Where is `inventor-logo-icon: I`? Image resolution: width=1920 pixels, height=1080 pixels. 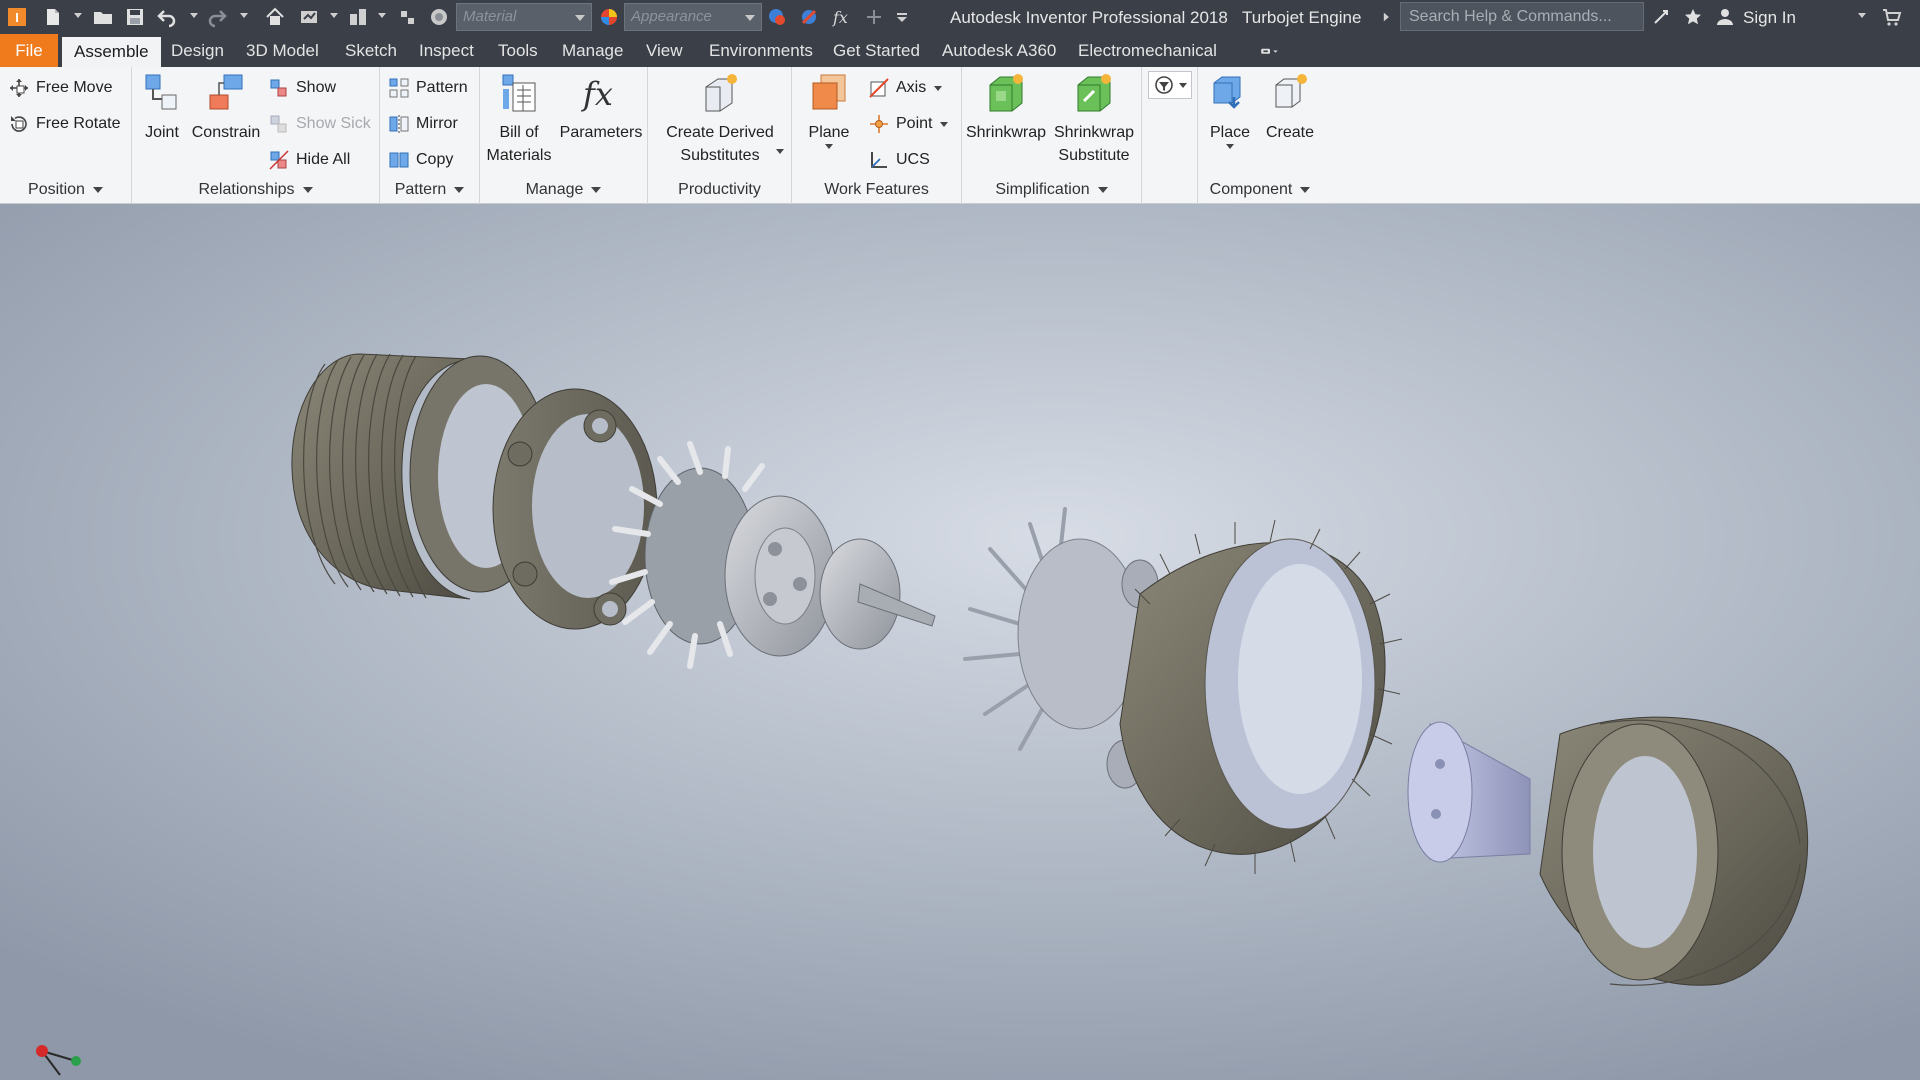
inventor-logo-icon: I is located at coordinates (17, 17).